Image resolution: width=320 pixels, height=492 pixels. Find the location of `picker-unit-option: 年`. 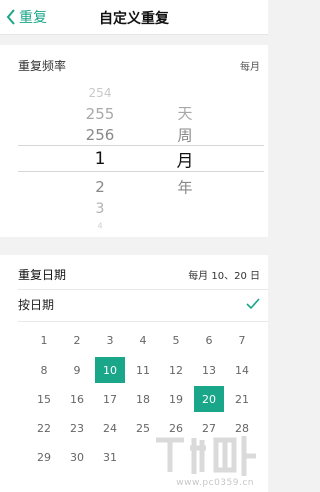

picker-unit-option: 年 is located at coordinates (184, 187).